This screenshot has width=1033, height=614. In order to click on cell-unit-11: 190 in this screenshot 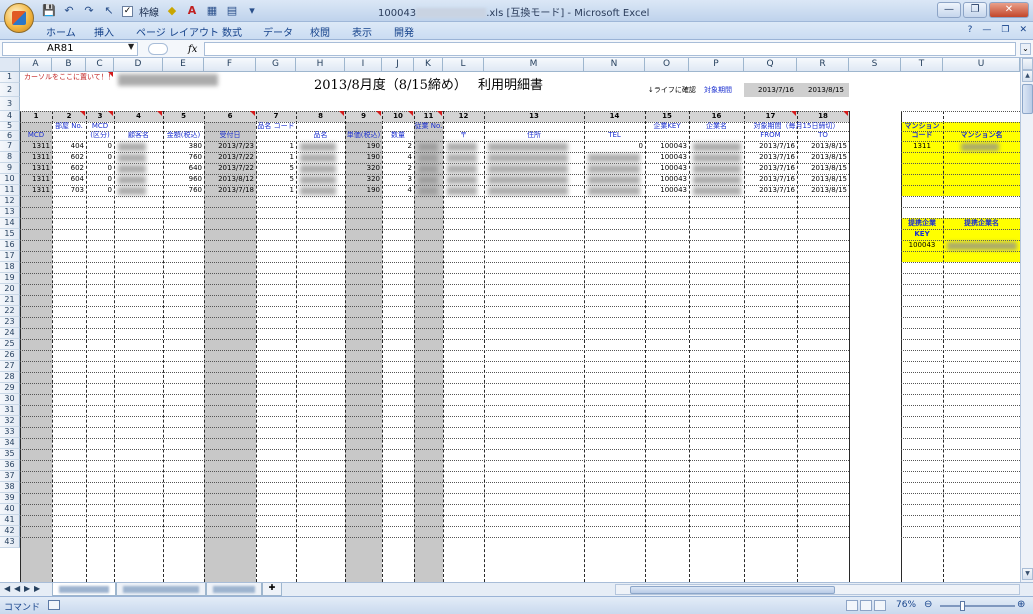, I will do `click(362, 190)`.